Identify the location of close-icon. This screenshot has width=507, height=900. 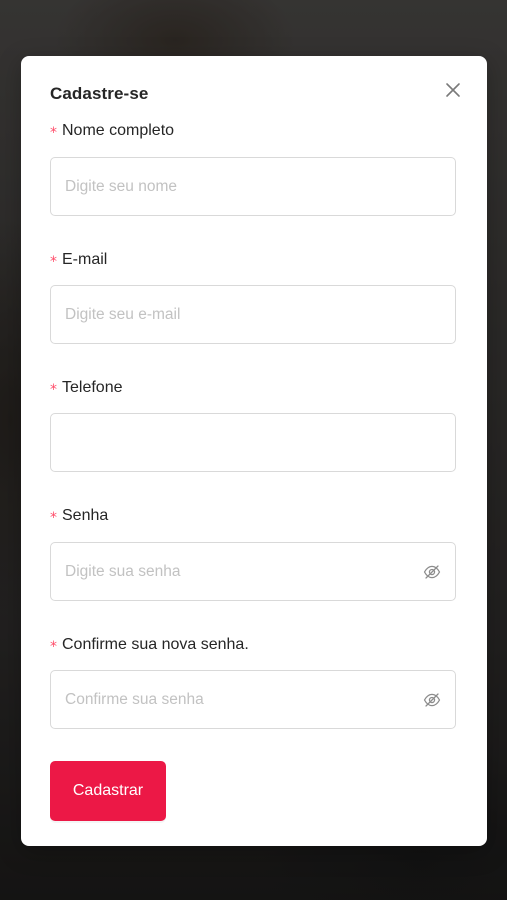
(453, 90).